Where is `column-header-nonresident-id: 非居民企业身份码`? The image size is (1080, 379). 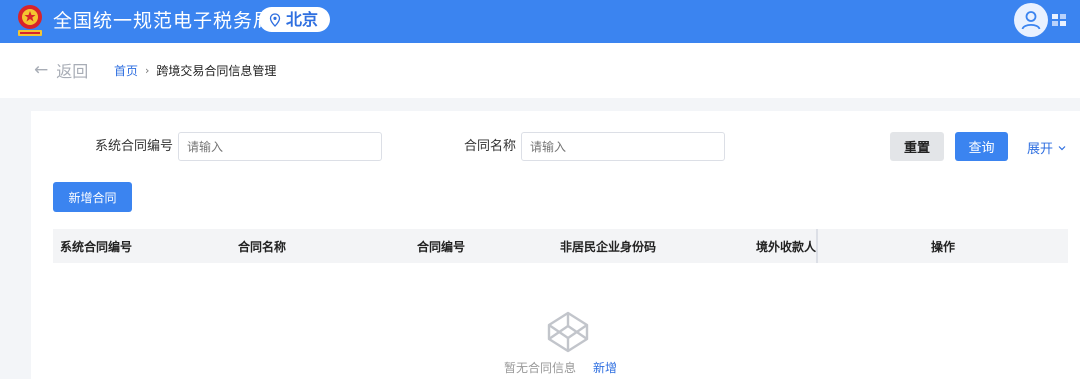 column-header-nonresident-id: 非居民企业身份码 is located at coordinates (608, 247).